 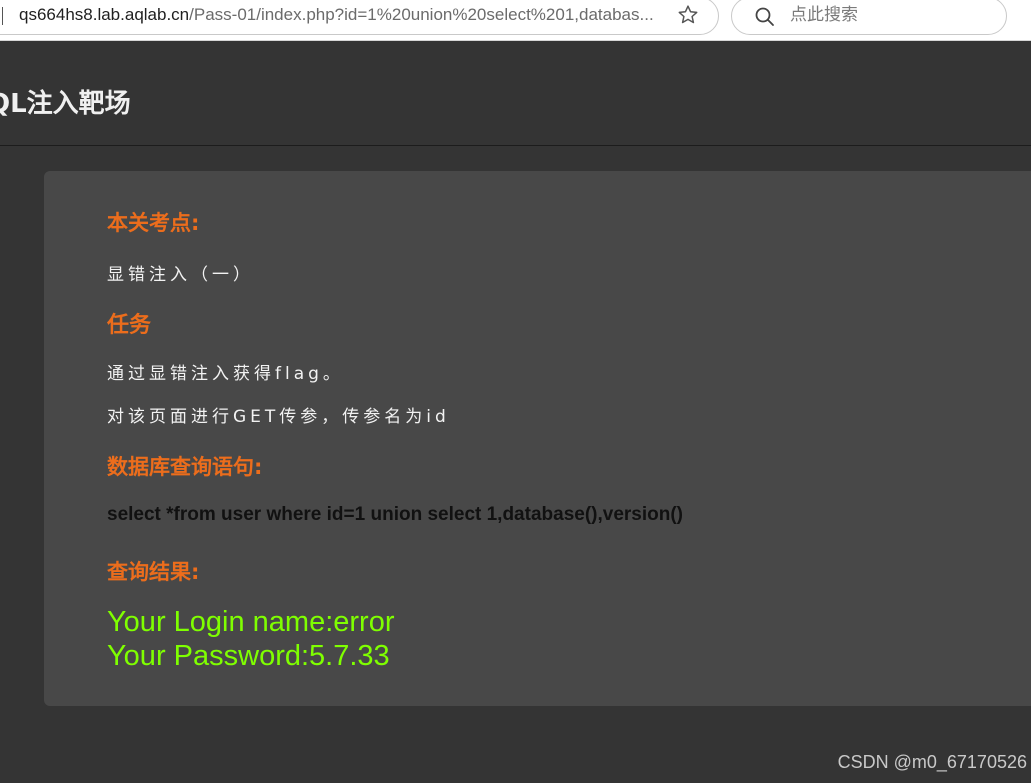 What do you see at coordinates (2, 16) in the screenshot?
I see `text-cursor` at bounding box center [2, 16].